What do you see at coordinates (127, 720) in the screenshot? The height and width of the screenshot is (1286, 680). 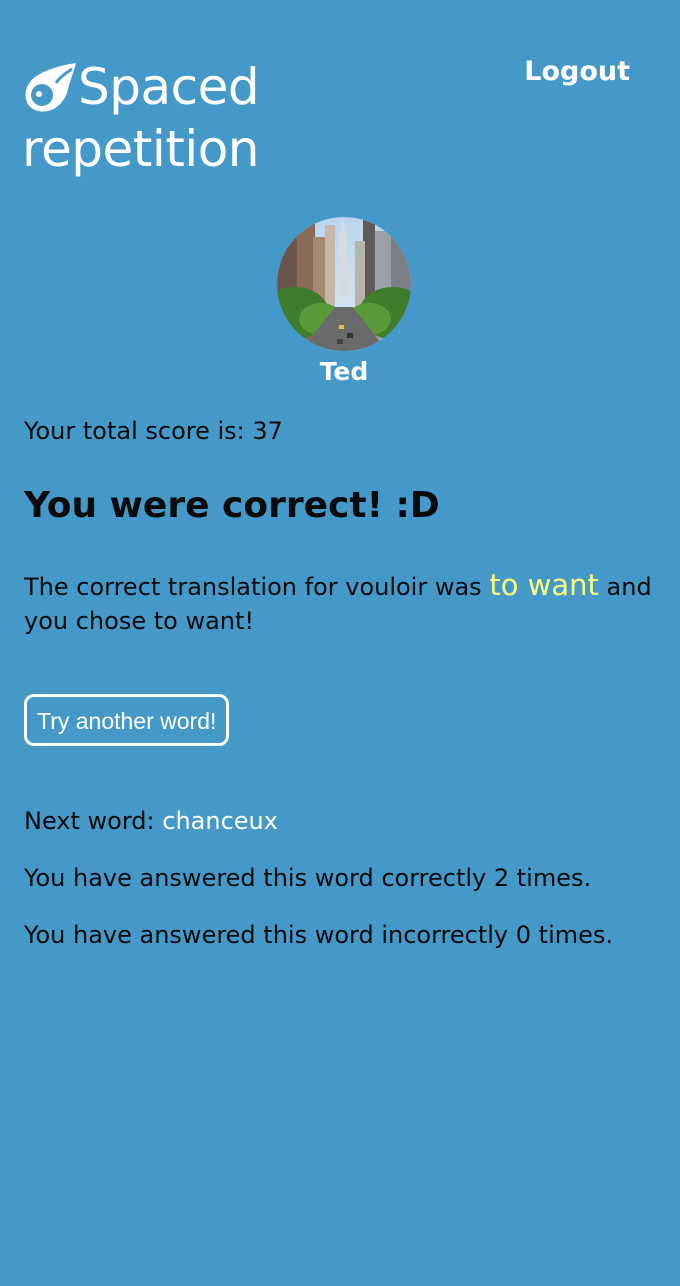 I see `try-another-word-button: Try another word!` at bounding box center [127, 720].